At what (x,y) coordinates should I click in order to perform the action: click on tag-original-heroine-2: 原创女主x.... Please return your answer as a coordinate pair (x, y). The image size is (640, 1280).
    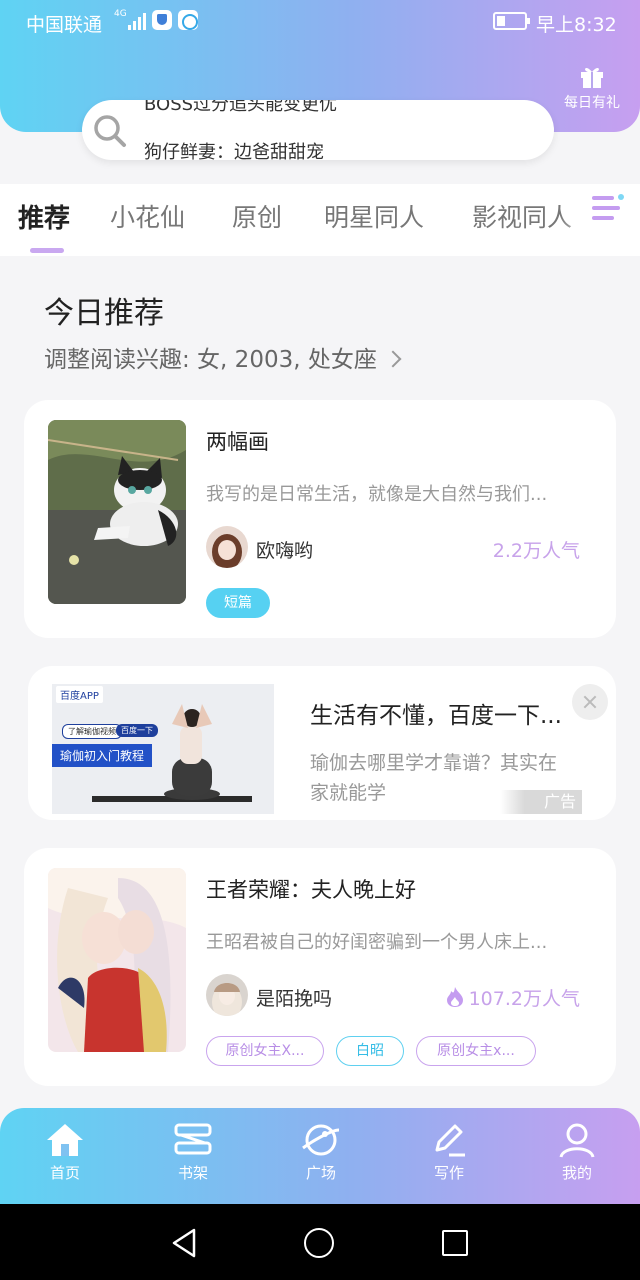
    Looking at the image, I should click on (476, 1051).